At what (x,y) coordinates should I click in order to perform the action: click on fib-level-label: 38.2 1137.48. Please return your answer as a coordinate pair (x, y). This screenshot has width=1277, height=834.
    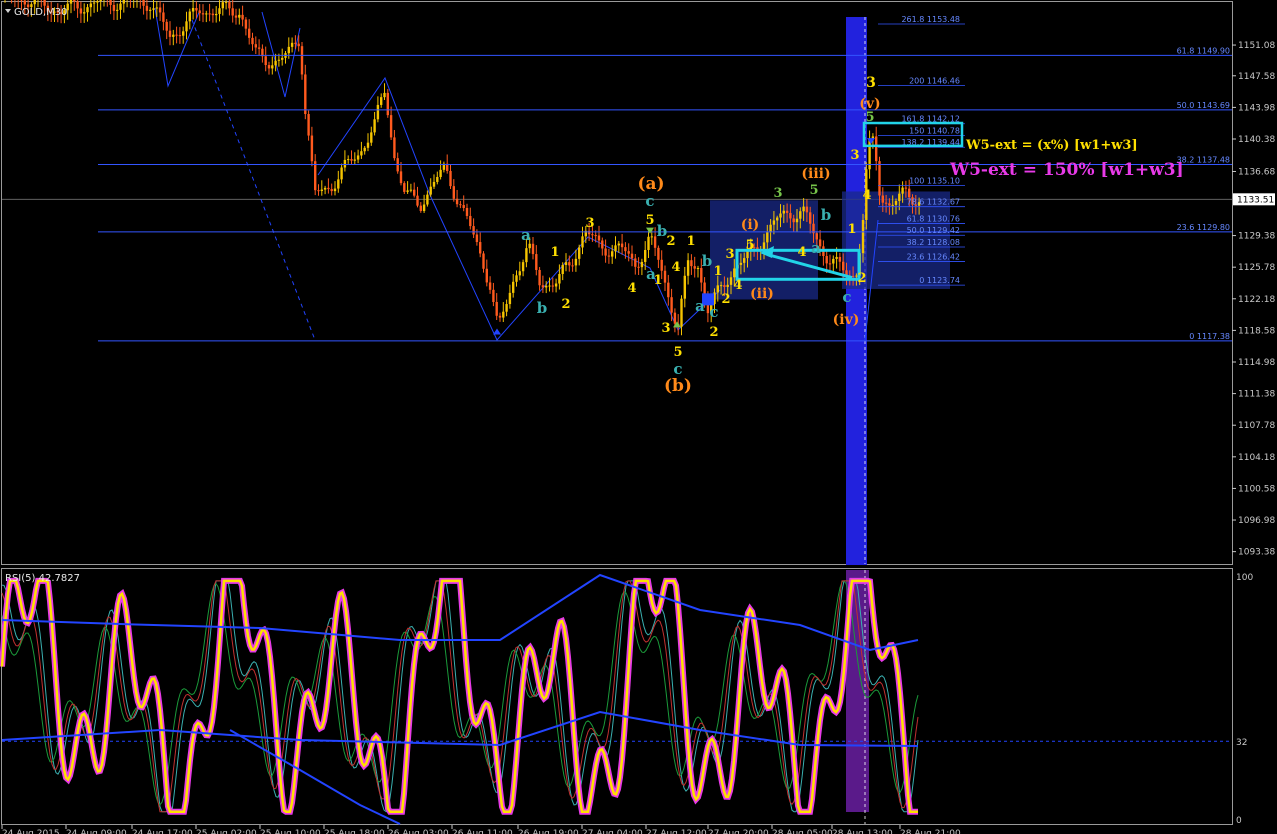
    Looking at the image, I should click on (1203, 159).